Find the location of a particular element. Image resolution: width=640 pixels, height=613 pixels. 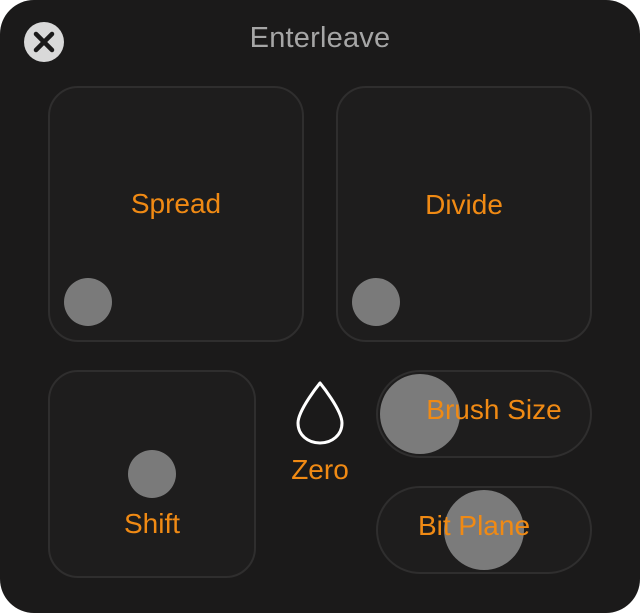

bit-plane-slider: Bit Plane is located at coordinates (484, 530).